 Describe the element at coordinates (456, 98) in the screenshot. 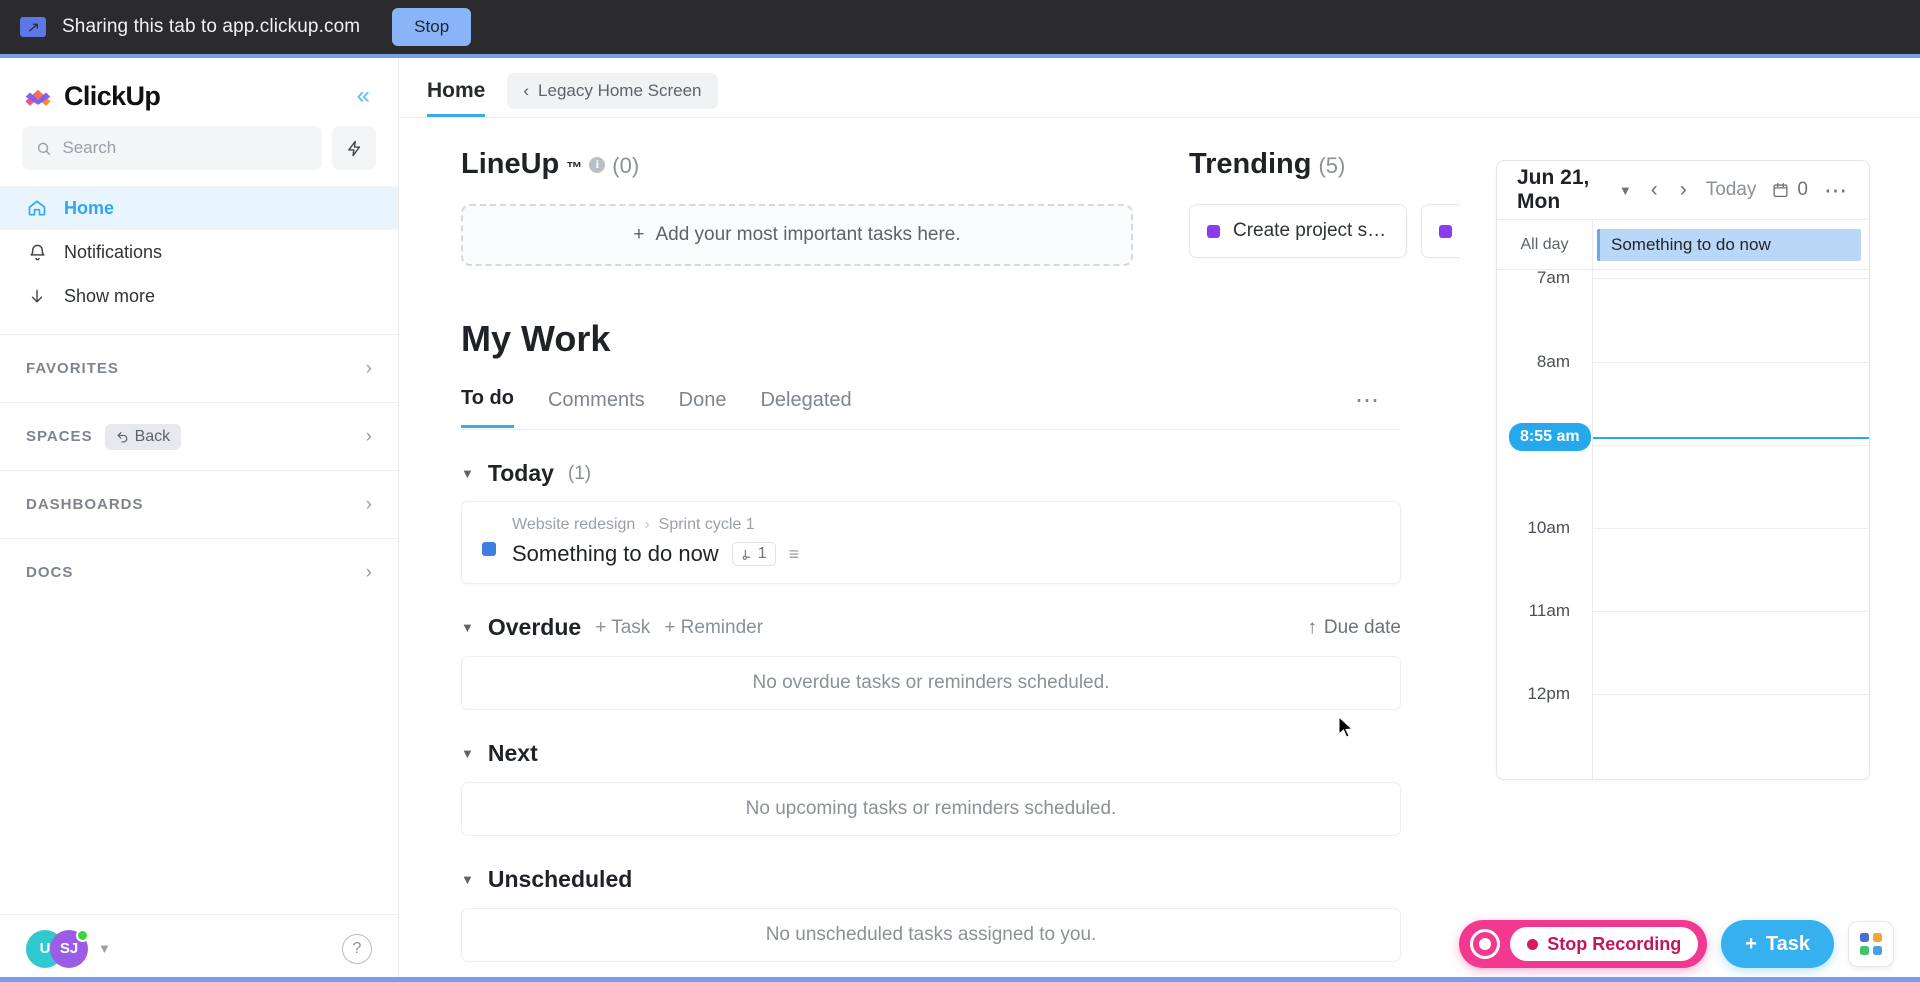

I see `tab-home: Home` at that location.